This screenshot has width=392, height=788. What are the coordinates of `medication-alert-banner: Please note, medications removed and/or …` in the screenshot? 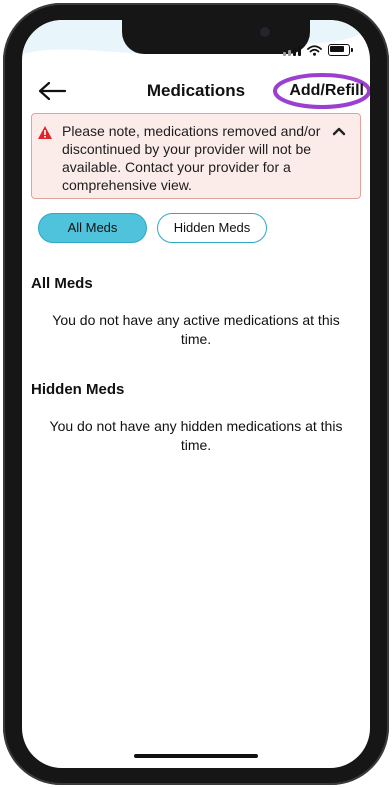 It's located at (196, 156).